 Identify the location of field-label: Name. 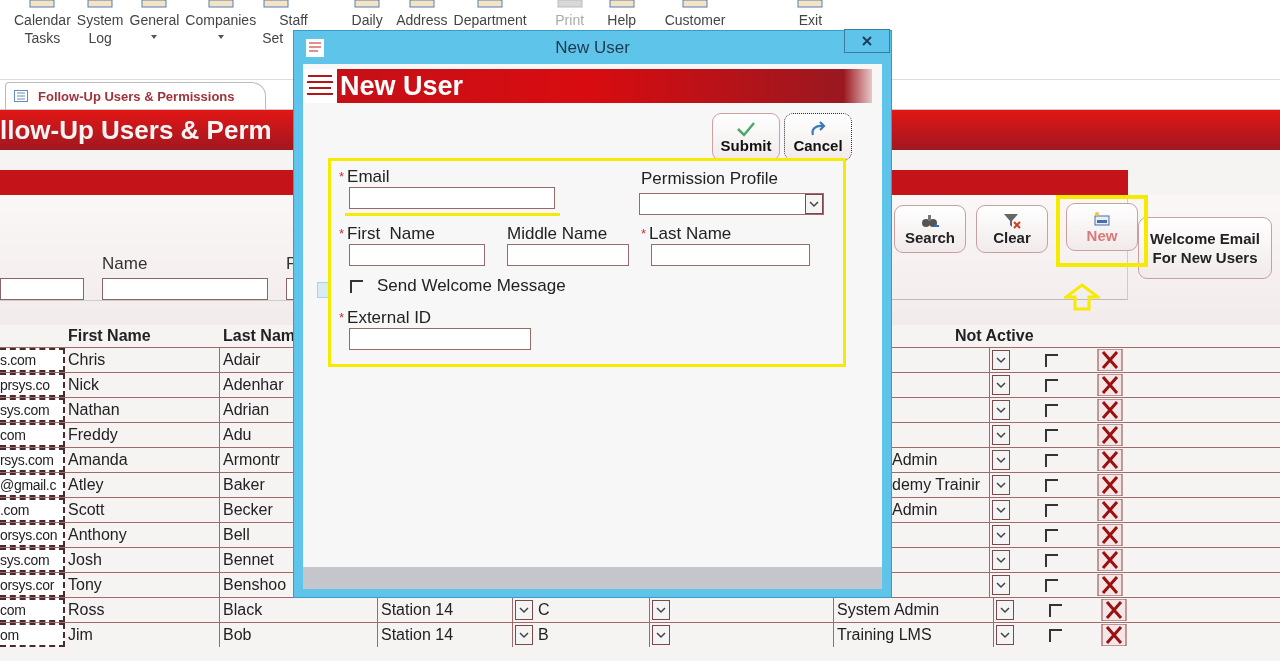
(125, 264).